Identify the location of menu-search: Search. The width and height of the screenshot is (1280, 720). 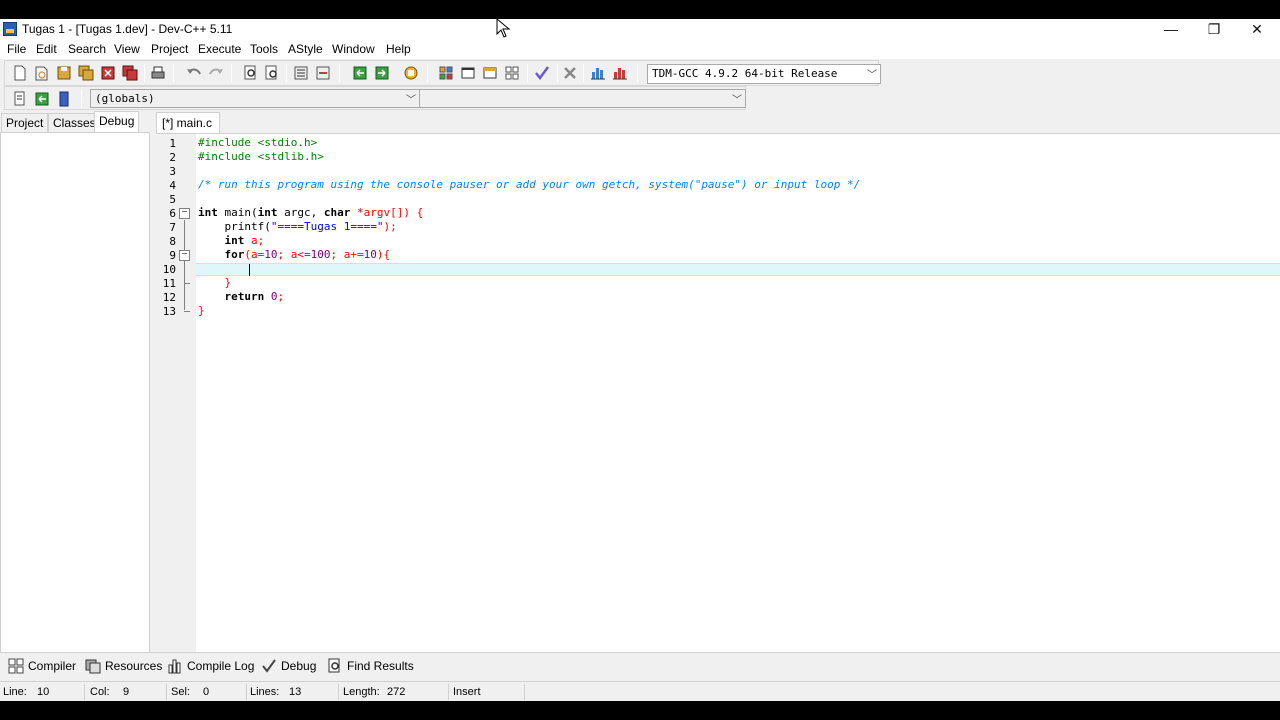
(87, 49).